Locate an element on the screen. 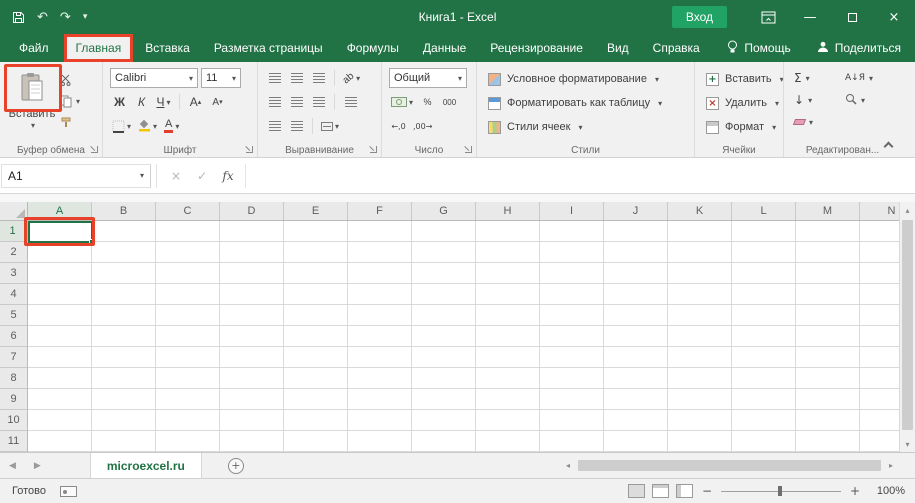 The width and height of the screenshot is (915, 503). normal-view-button is located at coordinates (636, 491).